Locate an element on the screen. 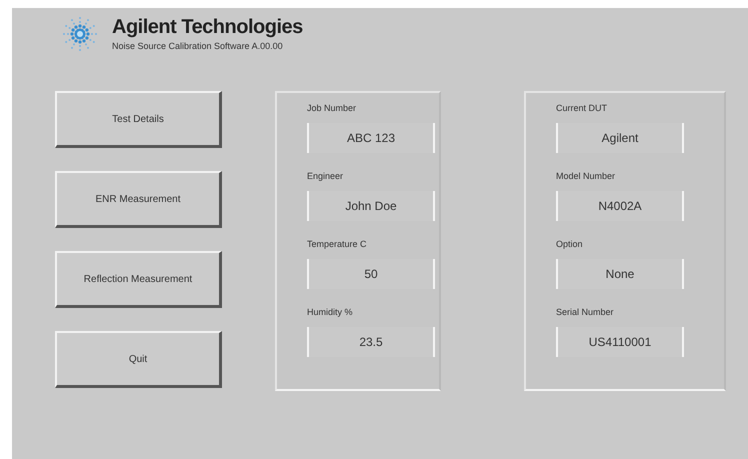 The width and height of the screenshot is (748, 459). field-label: Option is located at coordinates (570, 245).